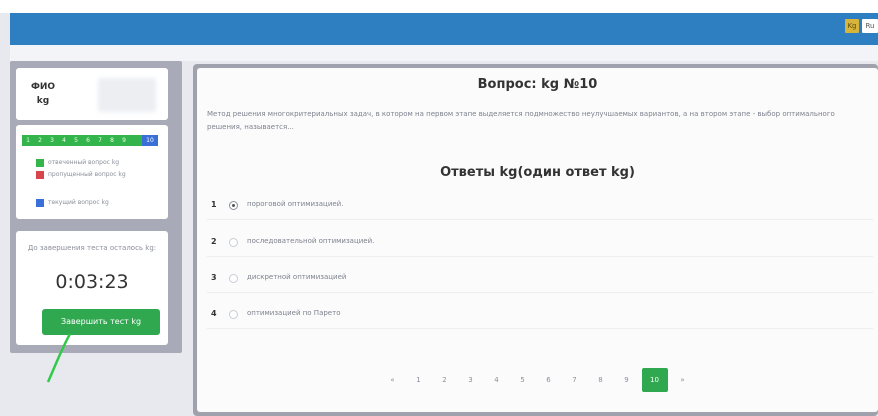  What do you see at coordinates (92, 248) in the screenshot?
I see `timer-label: До завершения теста осталось kg:` at bounding box center [92, 248].